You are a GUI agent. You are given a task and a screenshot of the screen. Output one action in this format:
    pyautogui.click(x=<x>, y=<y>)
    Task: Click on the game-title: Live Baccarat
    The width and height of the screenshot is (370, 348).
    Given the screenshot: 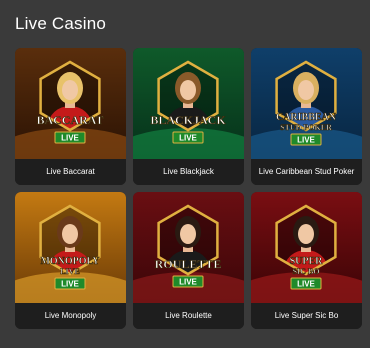 What is the action you would take?
    pyautogui.click(x=70, y=172)
    